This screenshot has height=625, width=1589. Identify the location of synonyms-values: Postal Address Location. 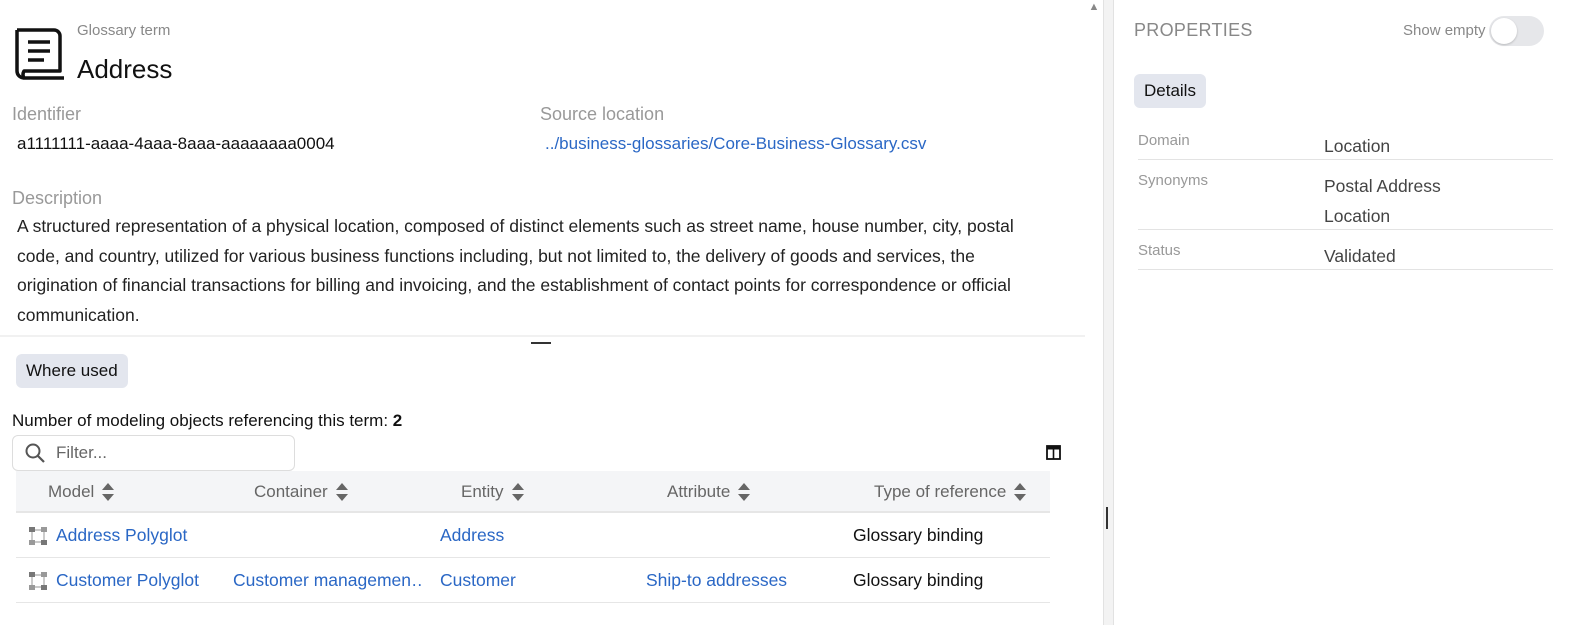
(1382, 201).